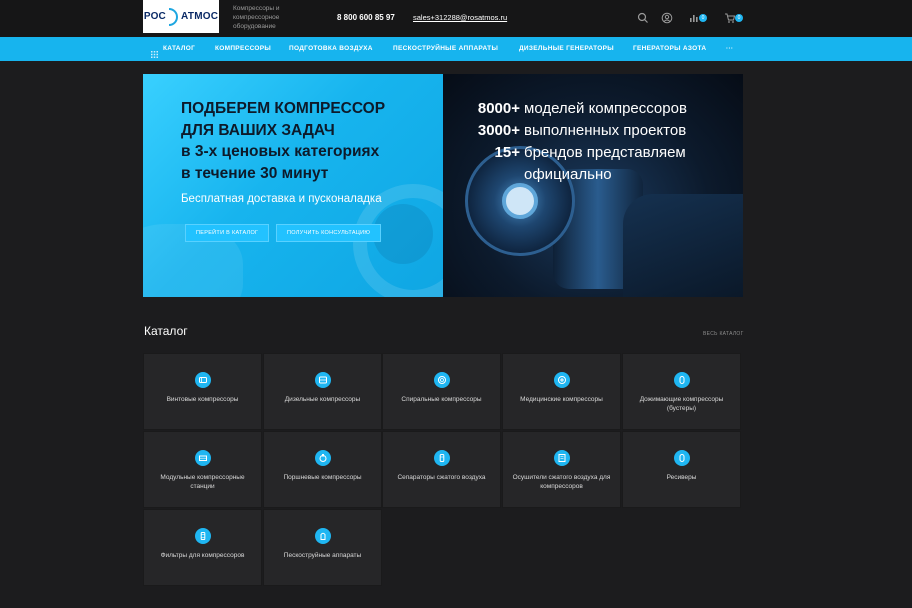 This screenshot has height=608, width=912. I want to click on nav-item-air-preparation: ПОДГОТОВКА ВОЗДУХА, so click(331, 48).